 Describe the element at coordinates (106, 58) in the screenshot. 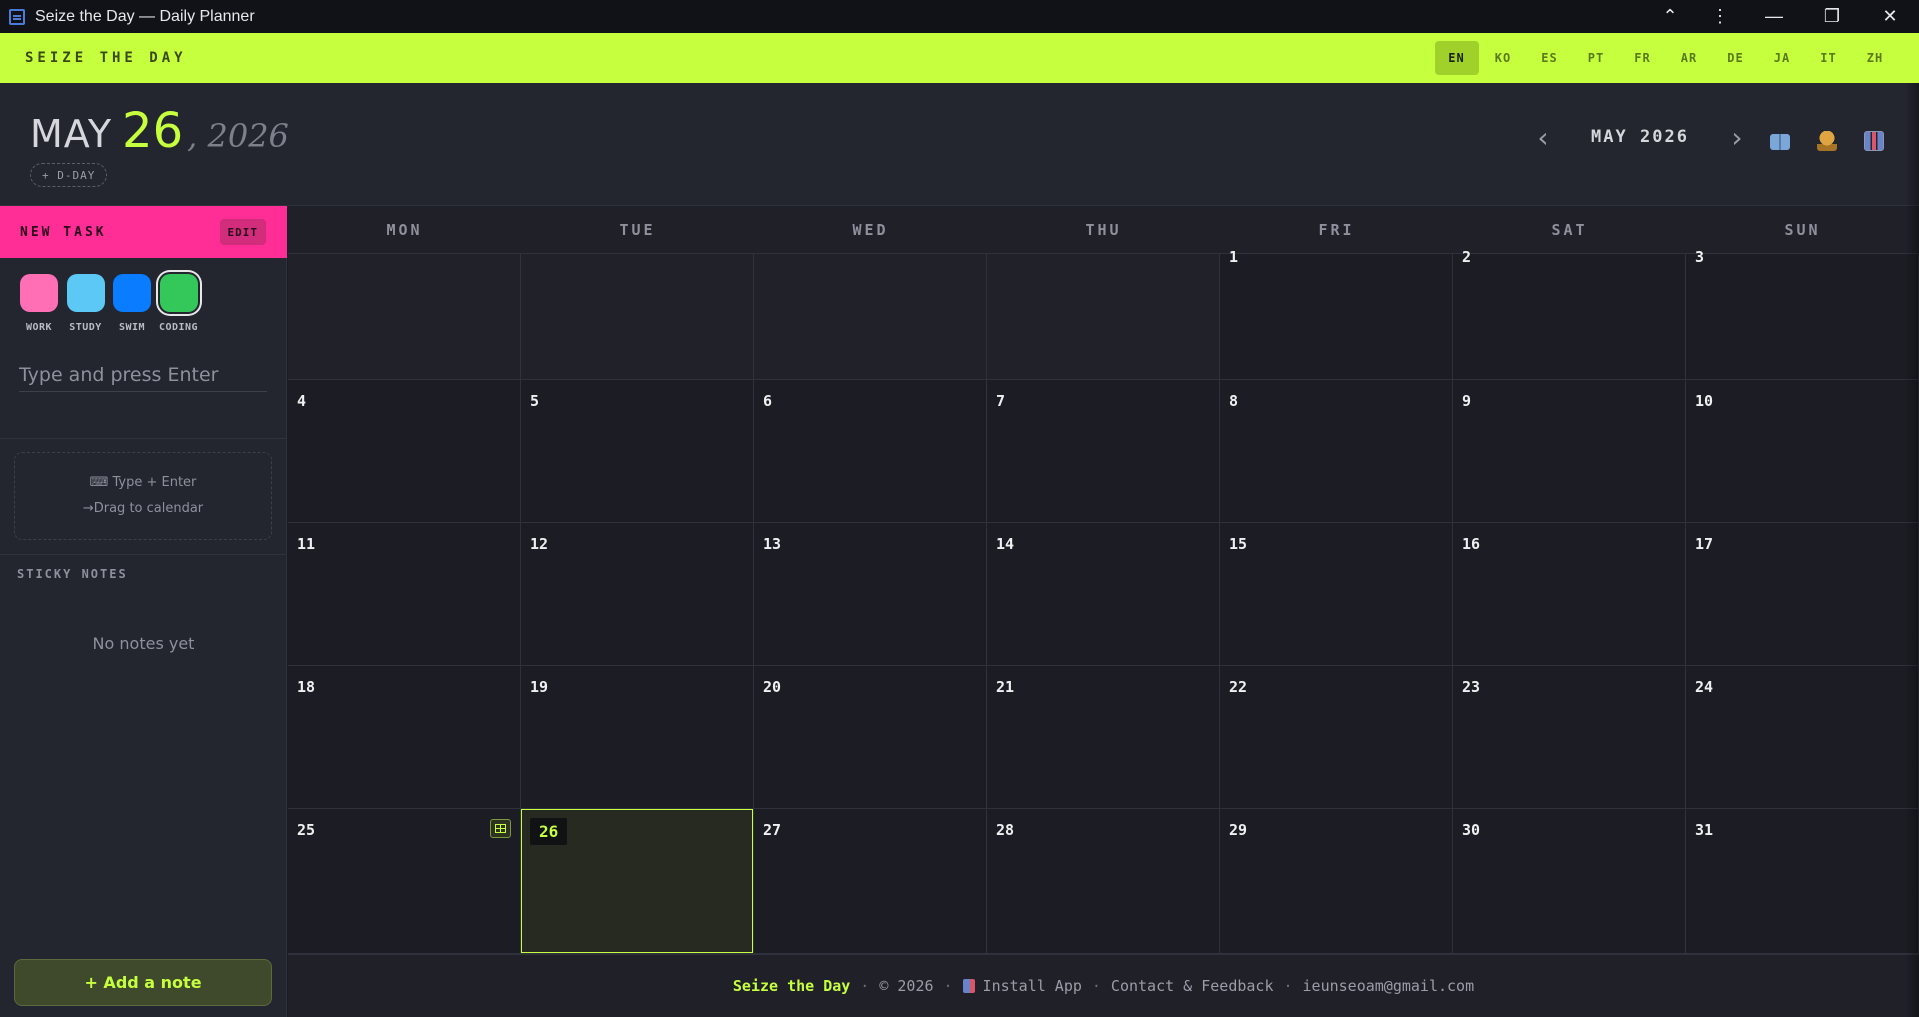

I see `brand-logo: SEIZE THE DAY` at that location.